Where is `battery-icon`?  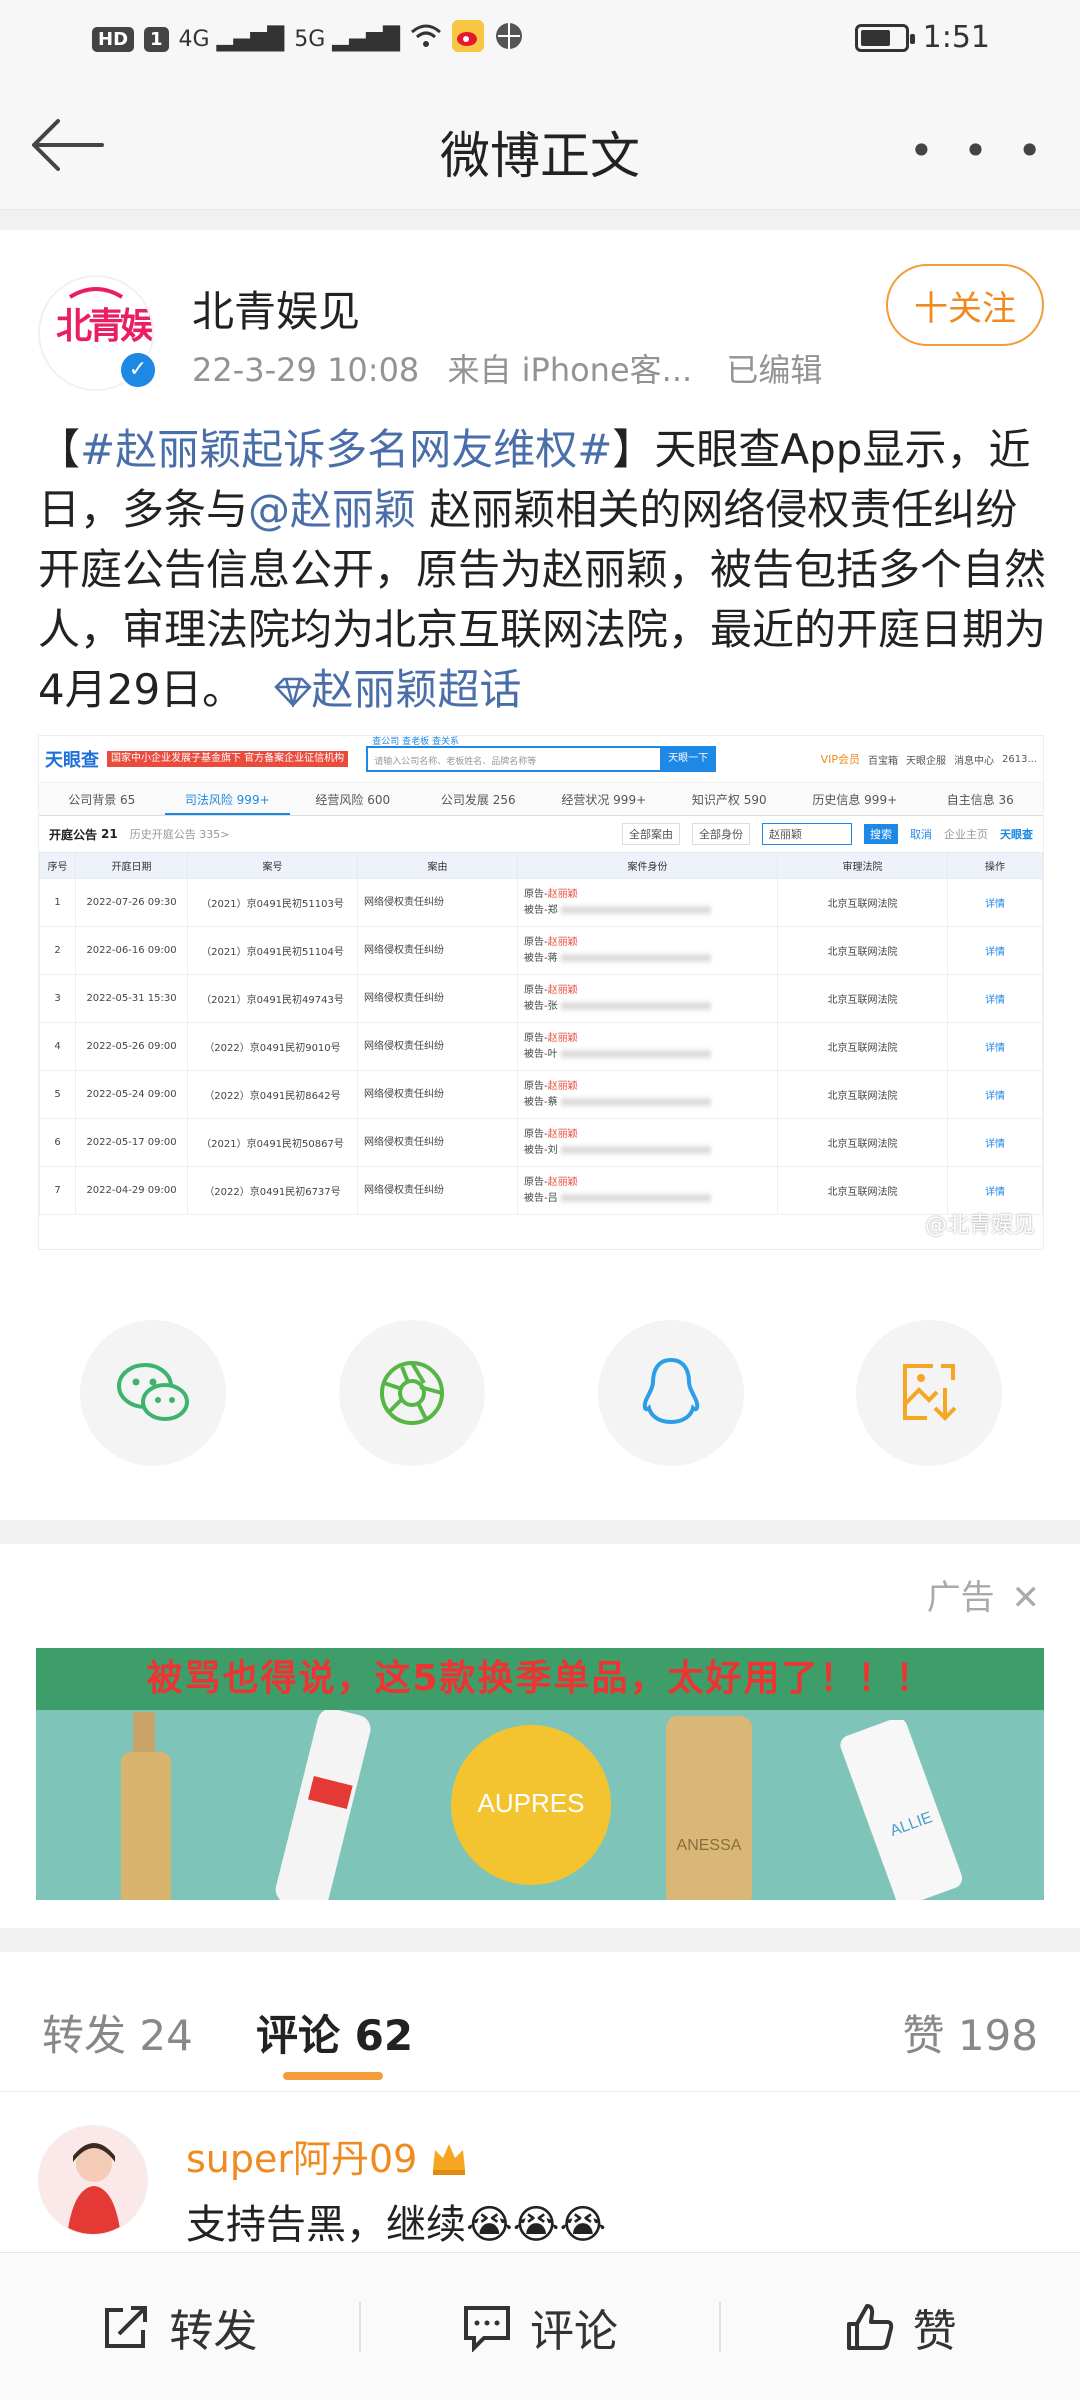 battery-icon is located at coordinates (884, 37).